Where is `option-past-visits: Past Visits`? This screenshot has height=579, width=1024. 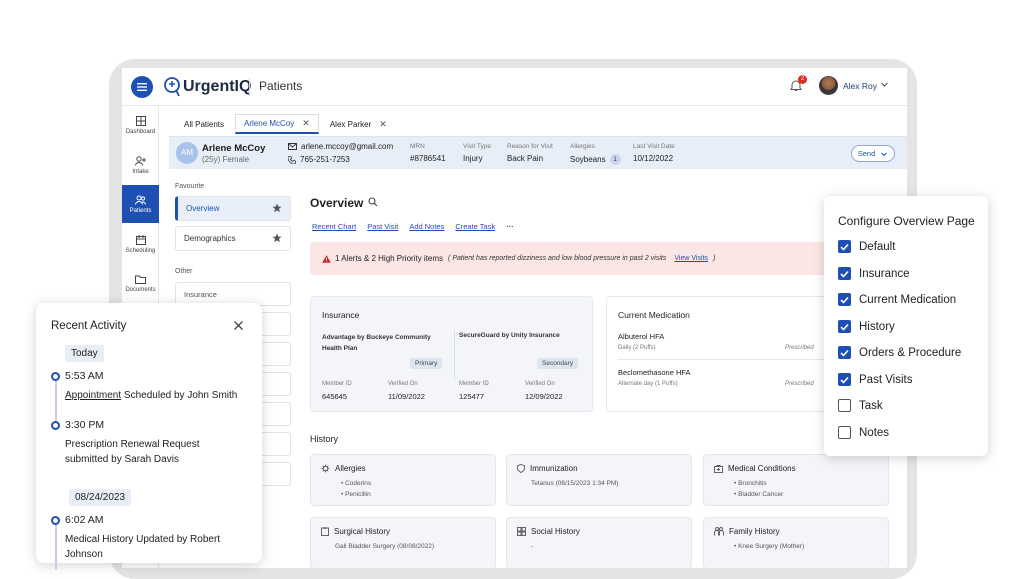
option-past-visits: Past Visits is located at coordinates (875, 379).